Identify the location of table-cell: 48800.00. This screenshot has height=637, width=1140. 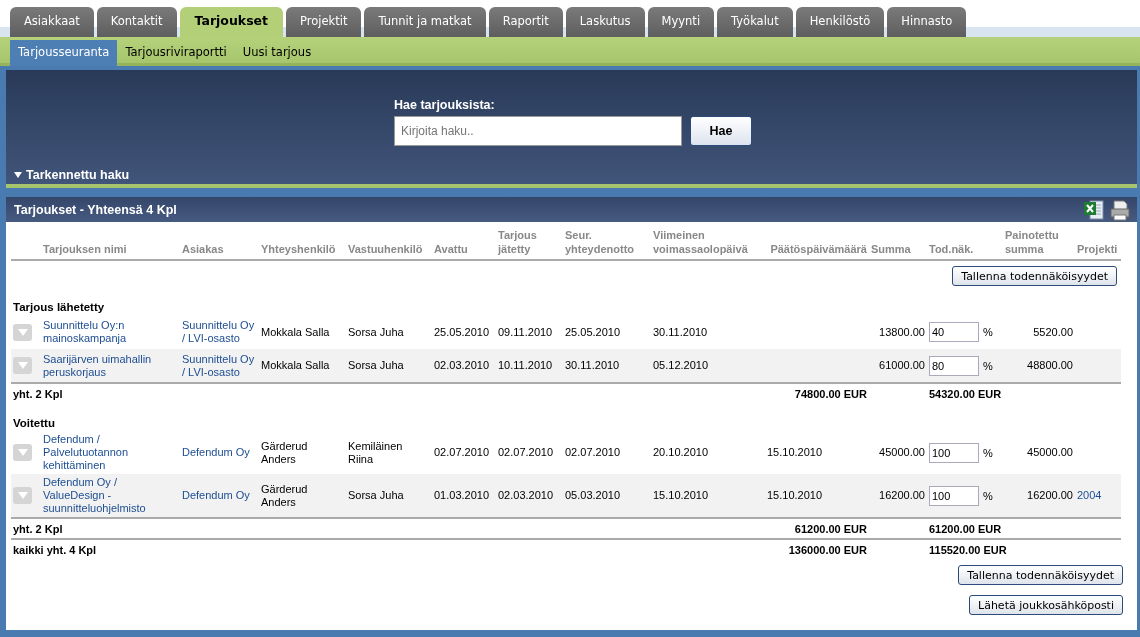
(1050, 365).